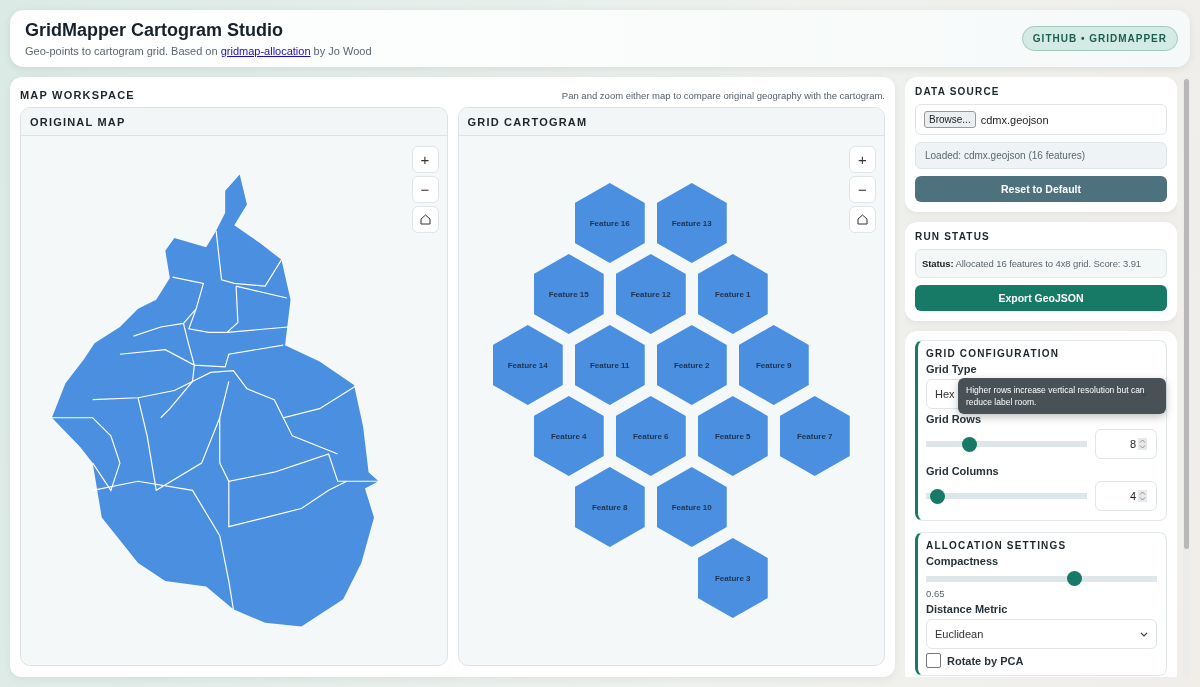  I want to click on hex-cell: Feature 2, so click(691, 365).